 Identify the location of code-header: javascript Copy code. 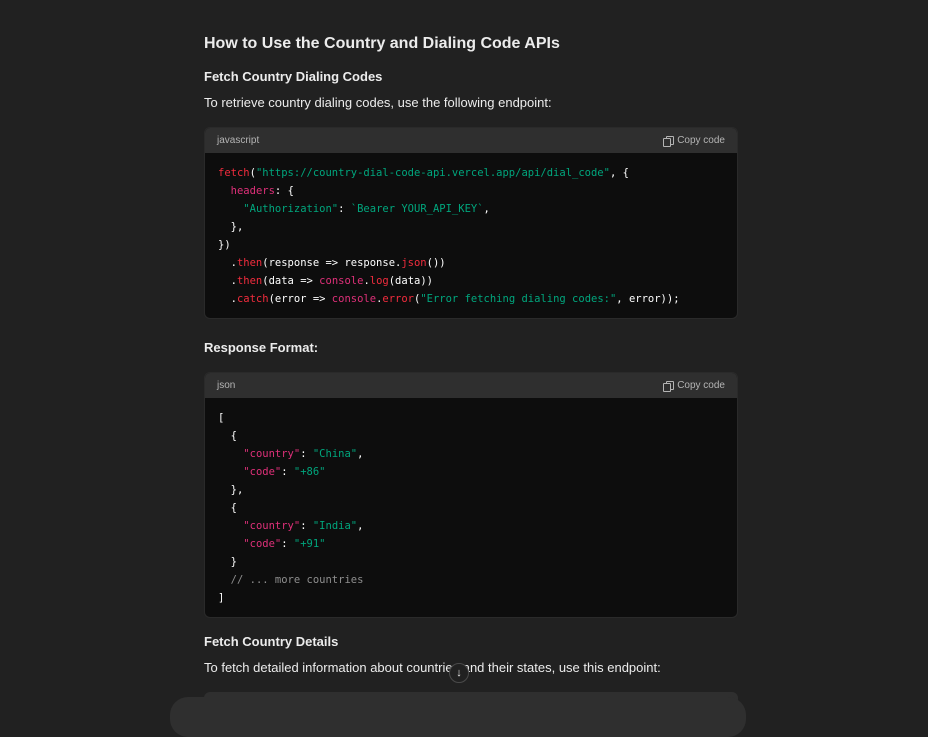
(471, 140).